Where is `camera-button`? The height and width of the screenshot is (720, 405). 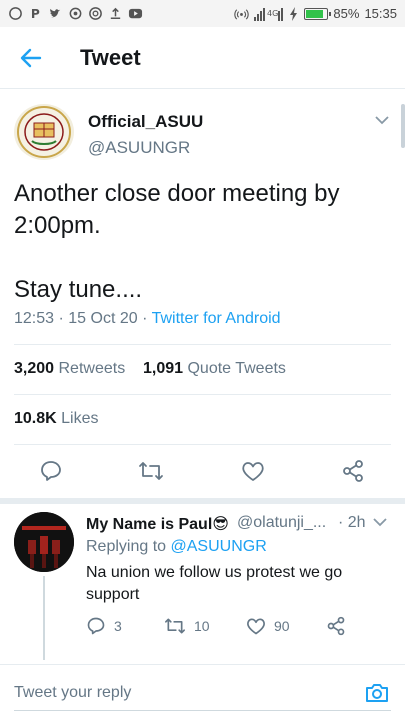
camera-button is located at coordinates (377, 693).